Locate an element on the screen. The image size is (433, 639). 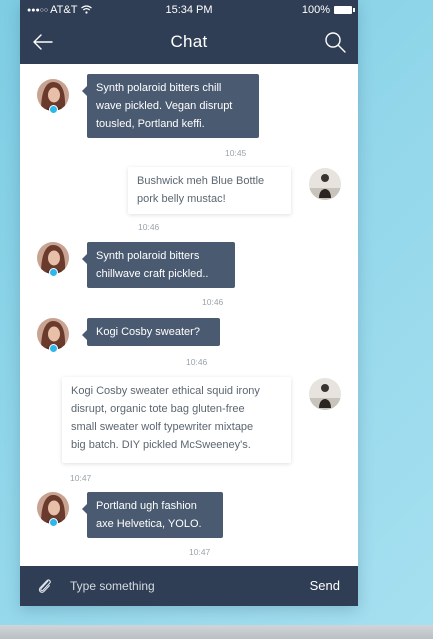
search-button is located at coordinates (335, 42).